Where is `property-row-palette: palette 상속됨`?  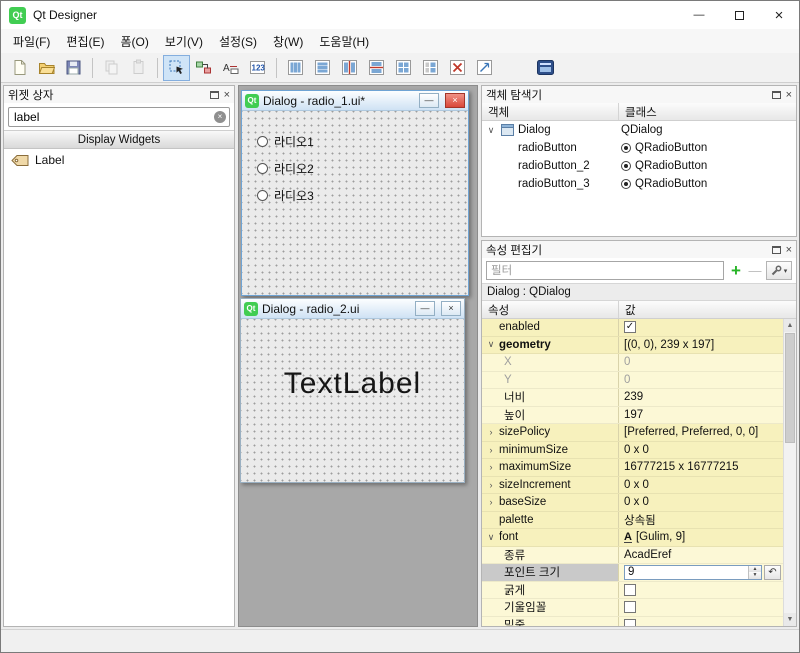 property-row-palette: palette 상속됨 is located at coordinates (632, 520).